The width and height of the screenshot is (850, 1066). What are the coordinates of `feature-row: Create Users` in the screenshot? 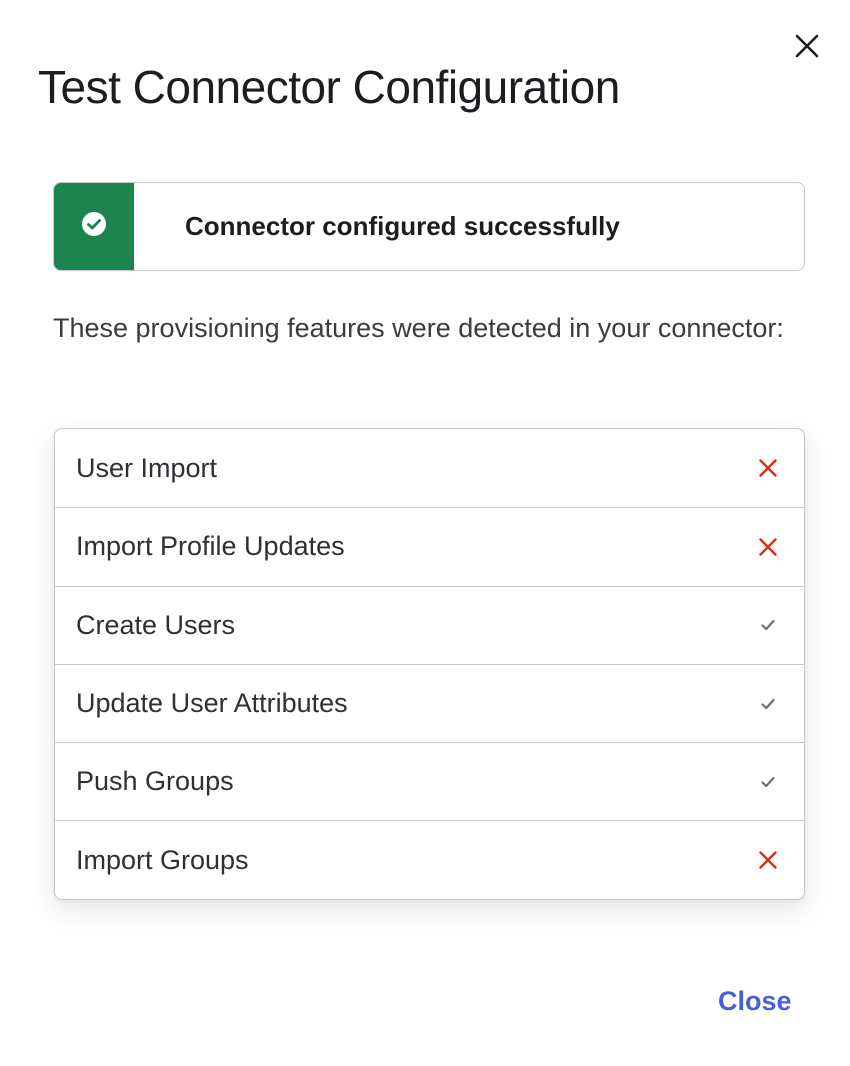 It's located at (429, 624).